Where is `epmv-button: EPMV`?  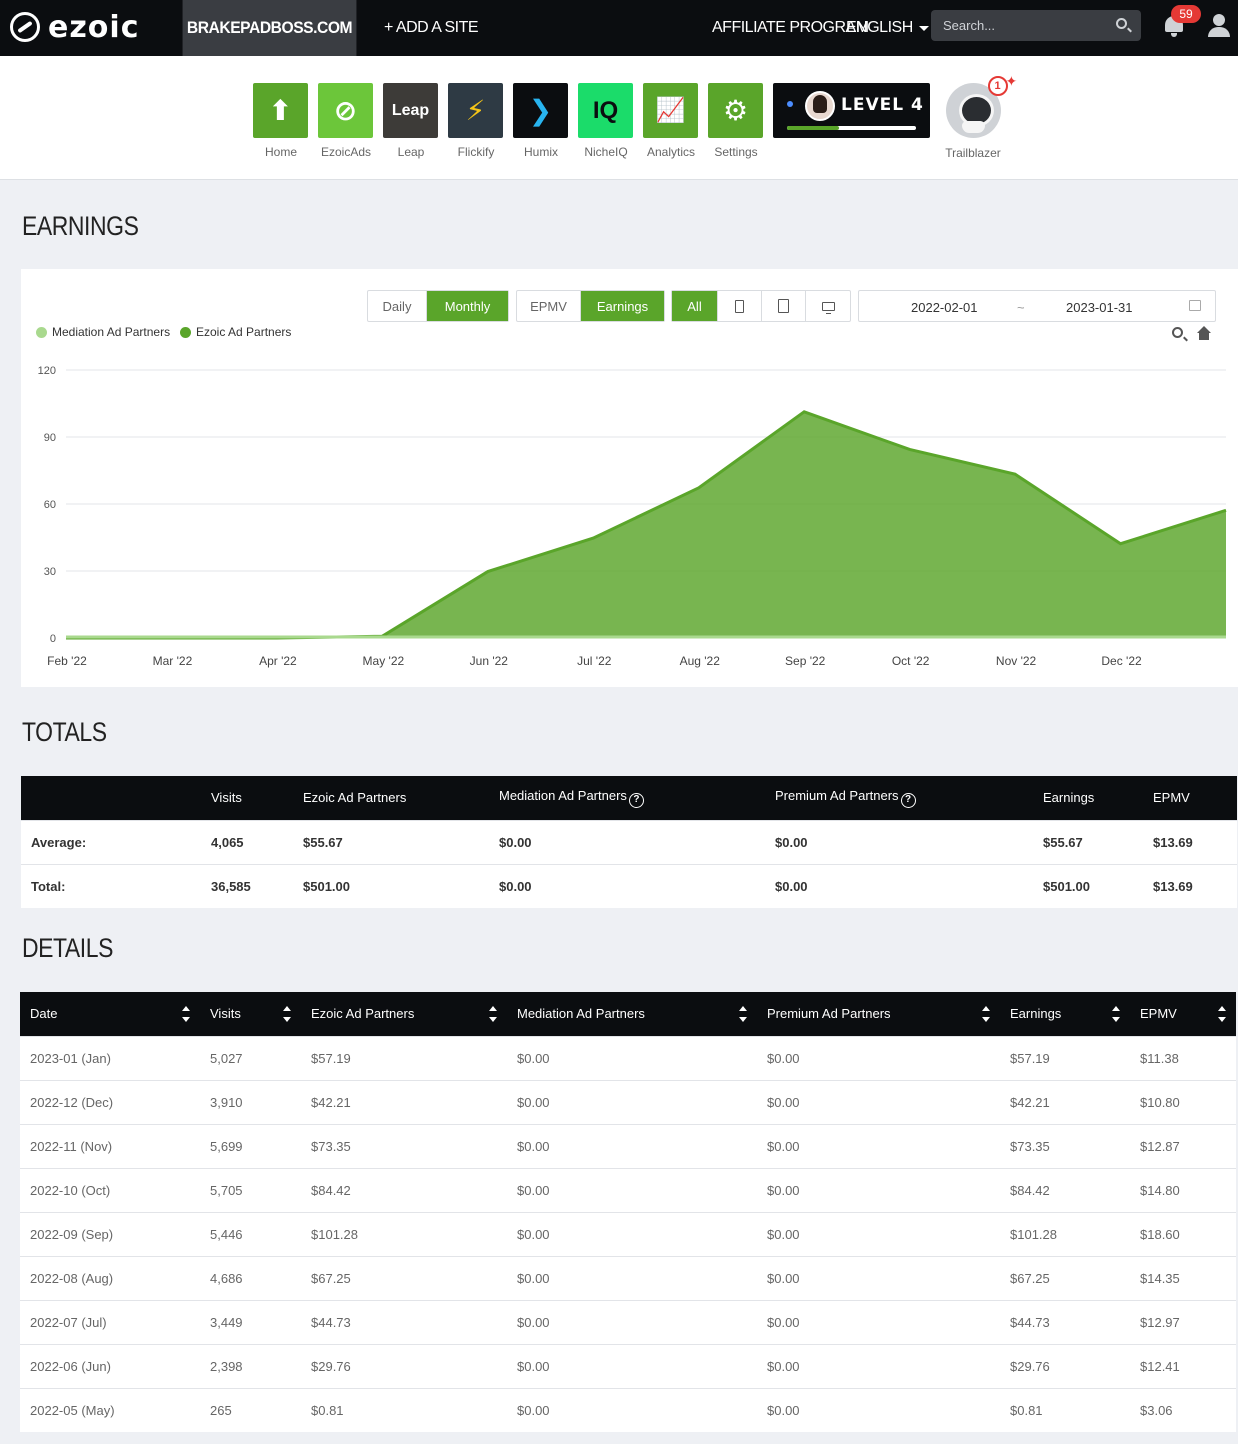
epmv-button: EPMV is located at coordinates (549, 306).